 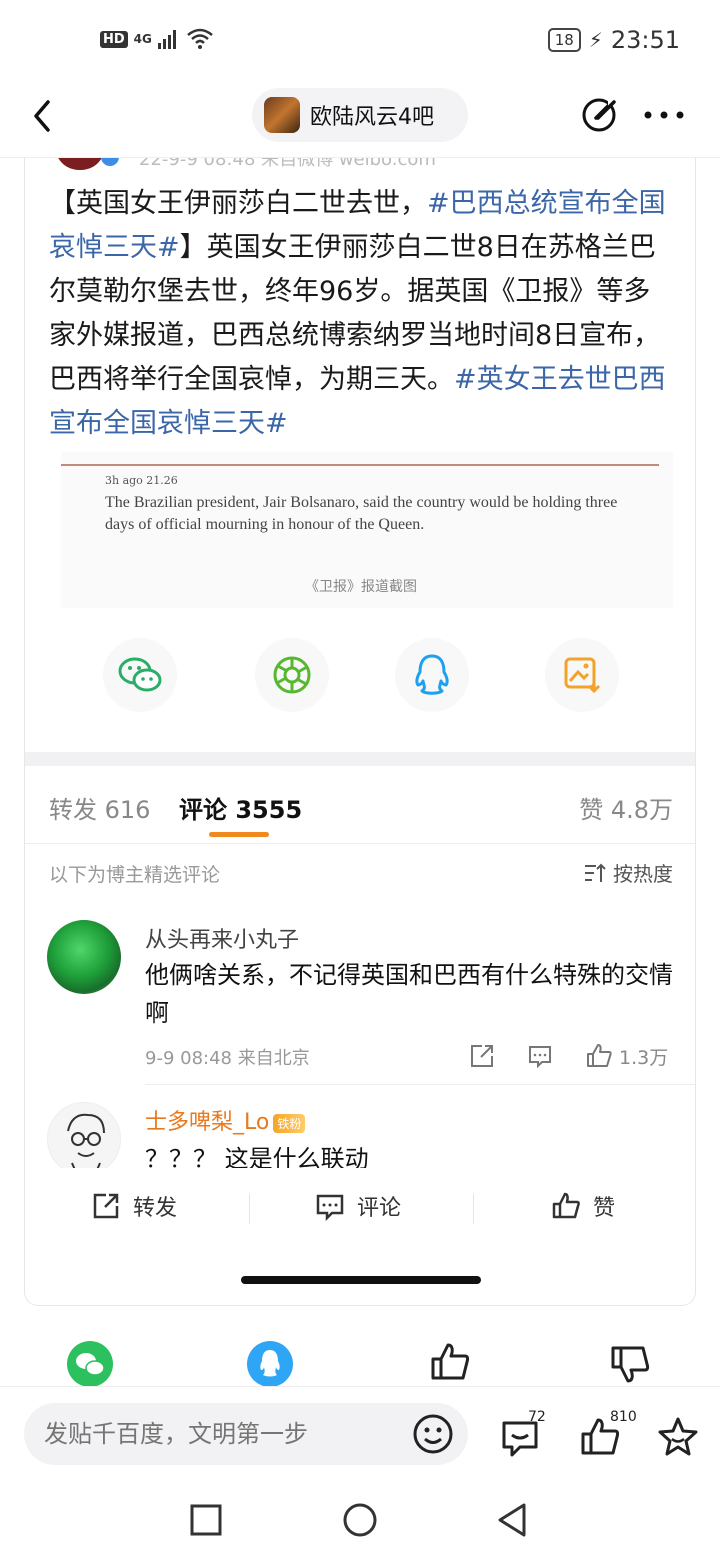 I want to click on circle-icon, so click(x=360, y=1520).